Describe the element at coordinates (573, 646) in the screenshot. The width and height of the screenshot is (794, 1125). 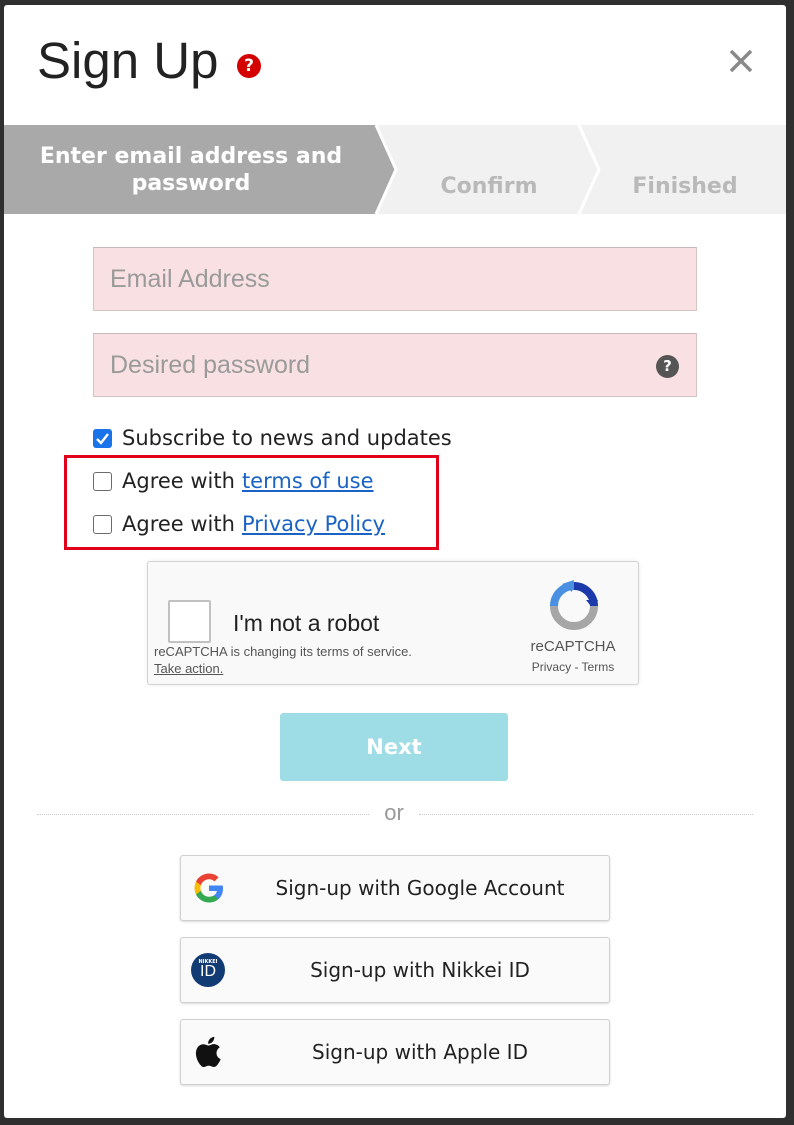
I see `recaptcha-brand: reCAPTCHA` at that location.